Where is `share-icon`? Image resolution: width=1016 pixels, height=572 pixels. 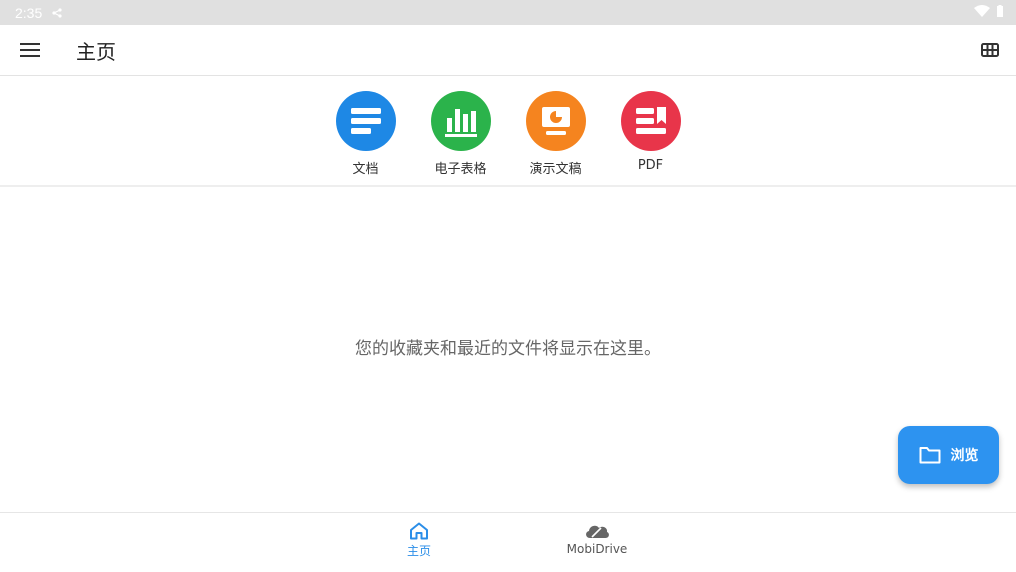 share-icon is located at coordinates (57, 12).